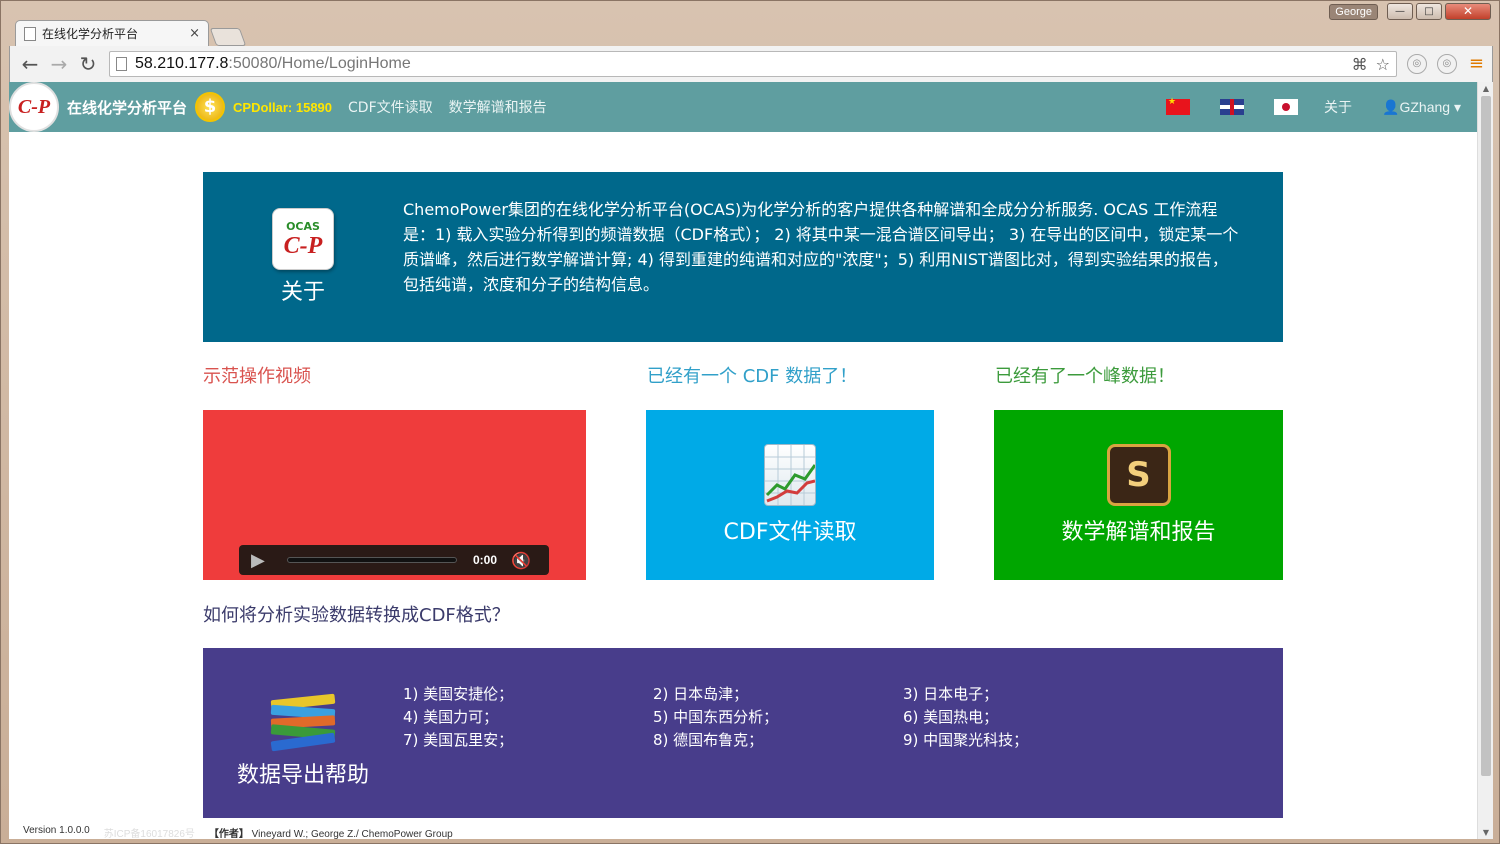  Describe the element at coordinates (30, 33) in the screenshot. I see `page-favicon-icon` at that location.